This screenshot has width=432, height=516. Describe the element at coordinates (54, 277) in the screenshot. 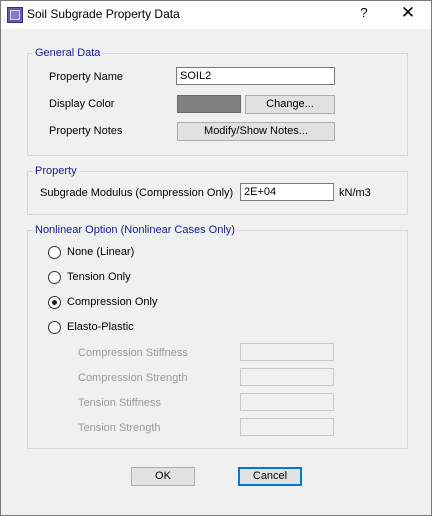

I see `radio-tension-only` at that location.